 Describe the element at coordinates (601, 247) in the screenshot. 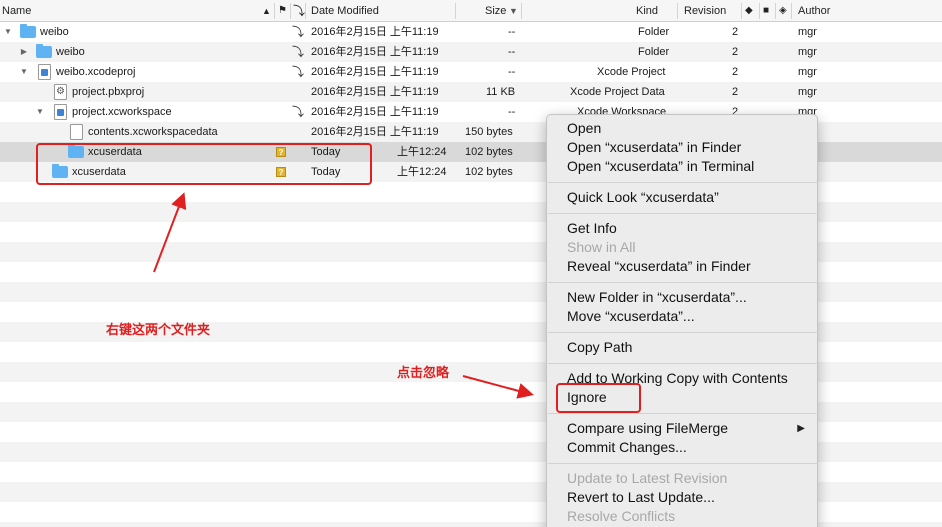

I see `menu-item-show-in-all: Show in All` at that location.